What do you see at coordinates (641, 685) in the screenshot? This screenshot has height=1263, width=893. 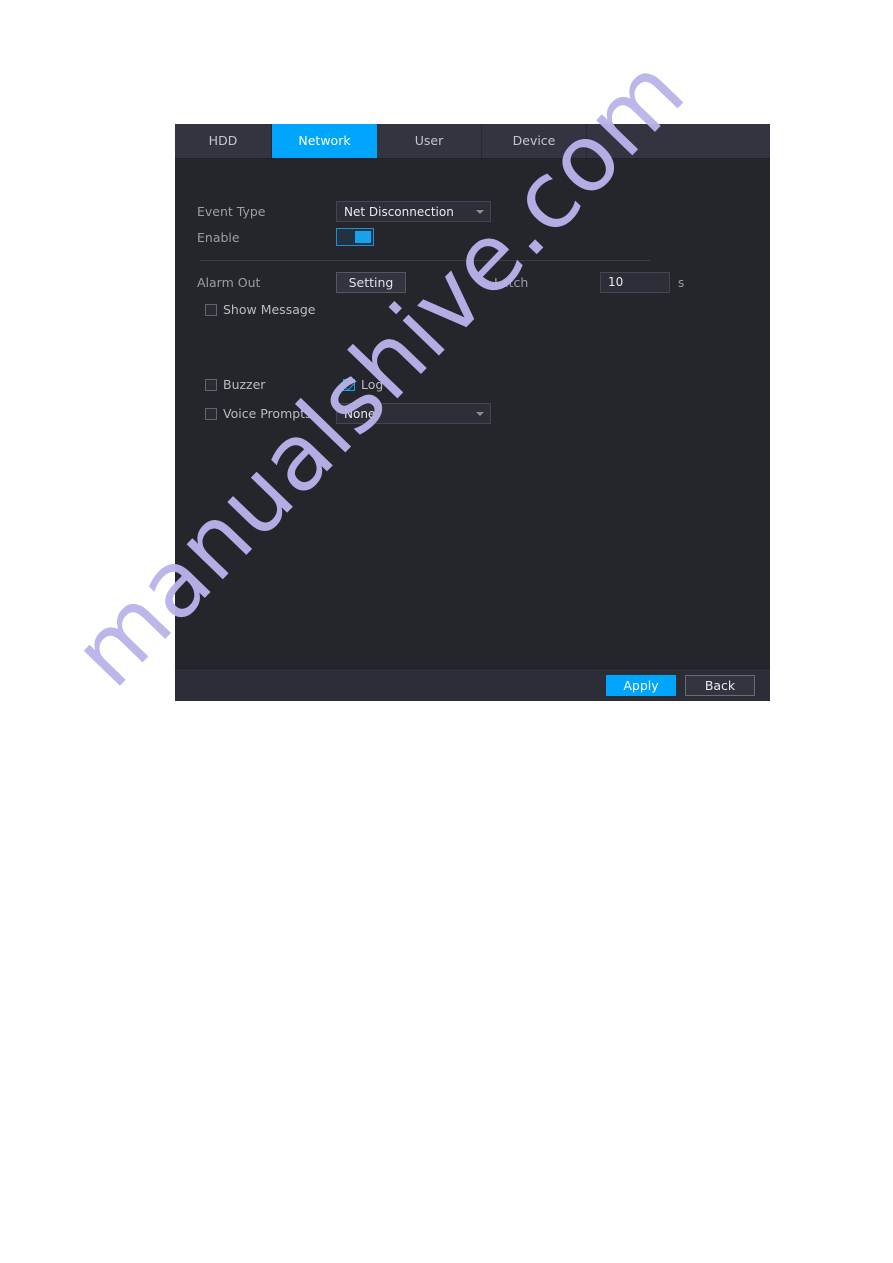 I see `apply-button: Apply` at bounding box center [641, 685].